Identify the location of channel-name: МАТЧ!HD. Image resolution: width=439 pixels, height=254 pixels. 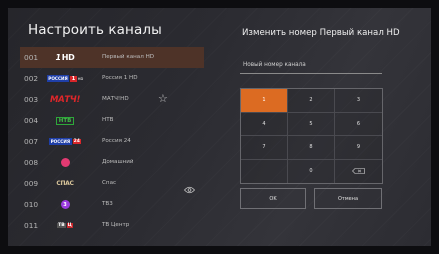
(115, 99).